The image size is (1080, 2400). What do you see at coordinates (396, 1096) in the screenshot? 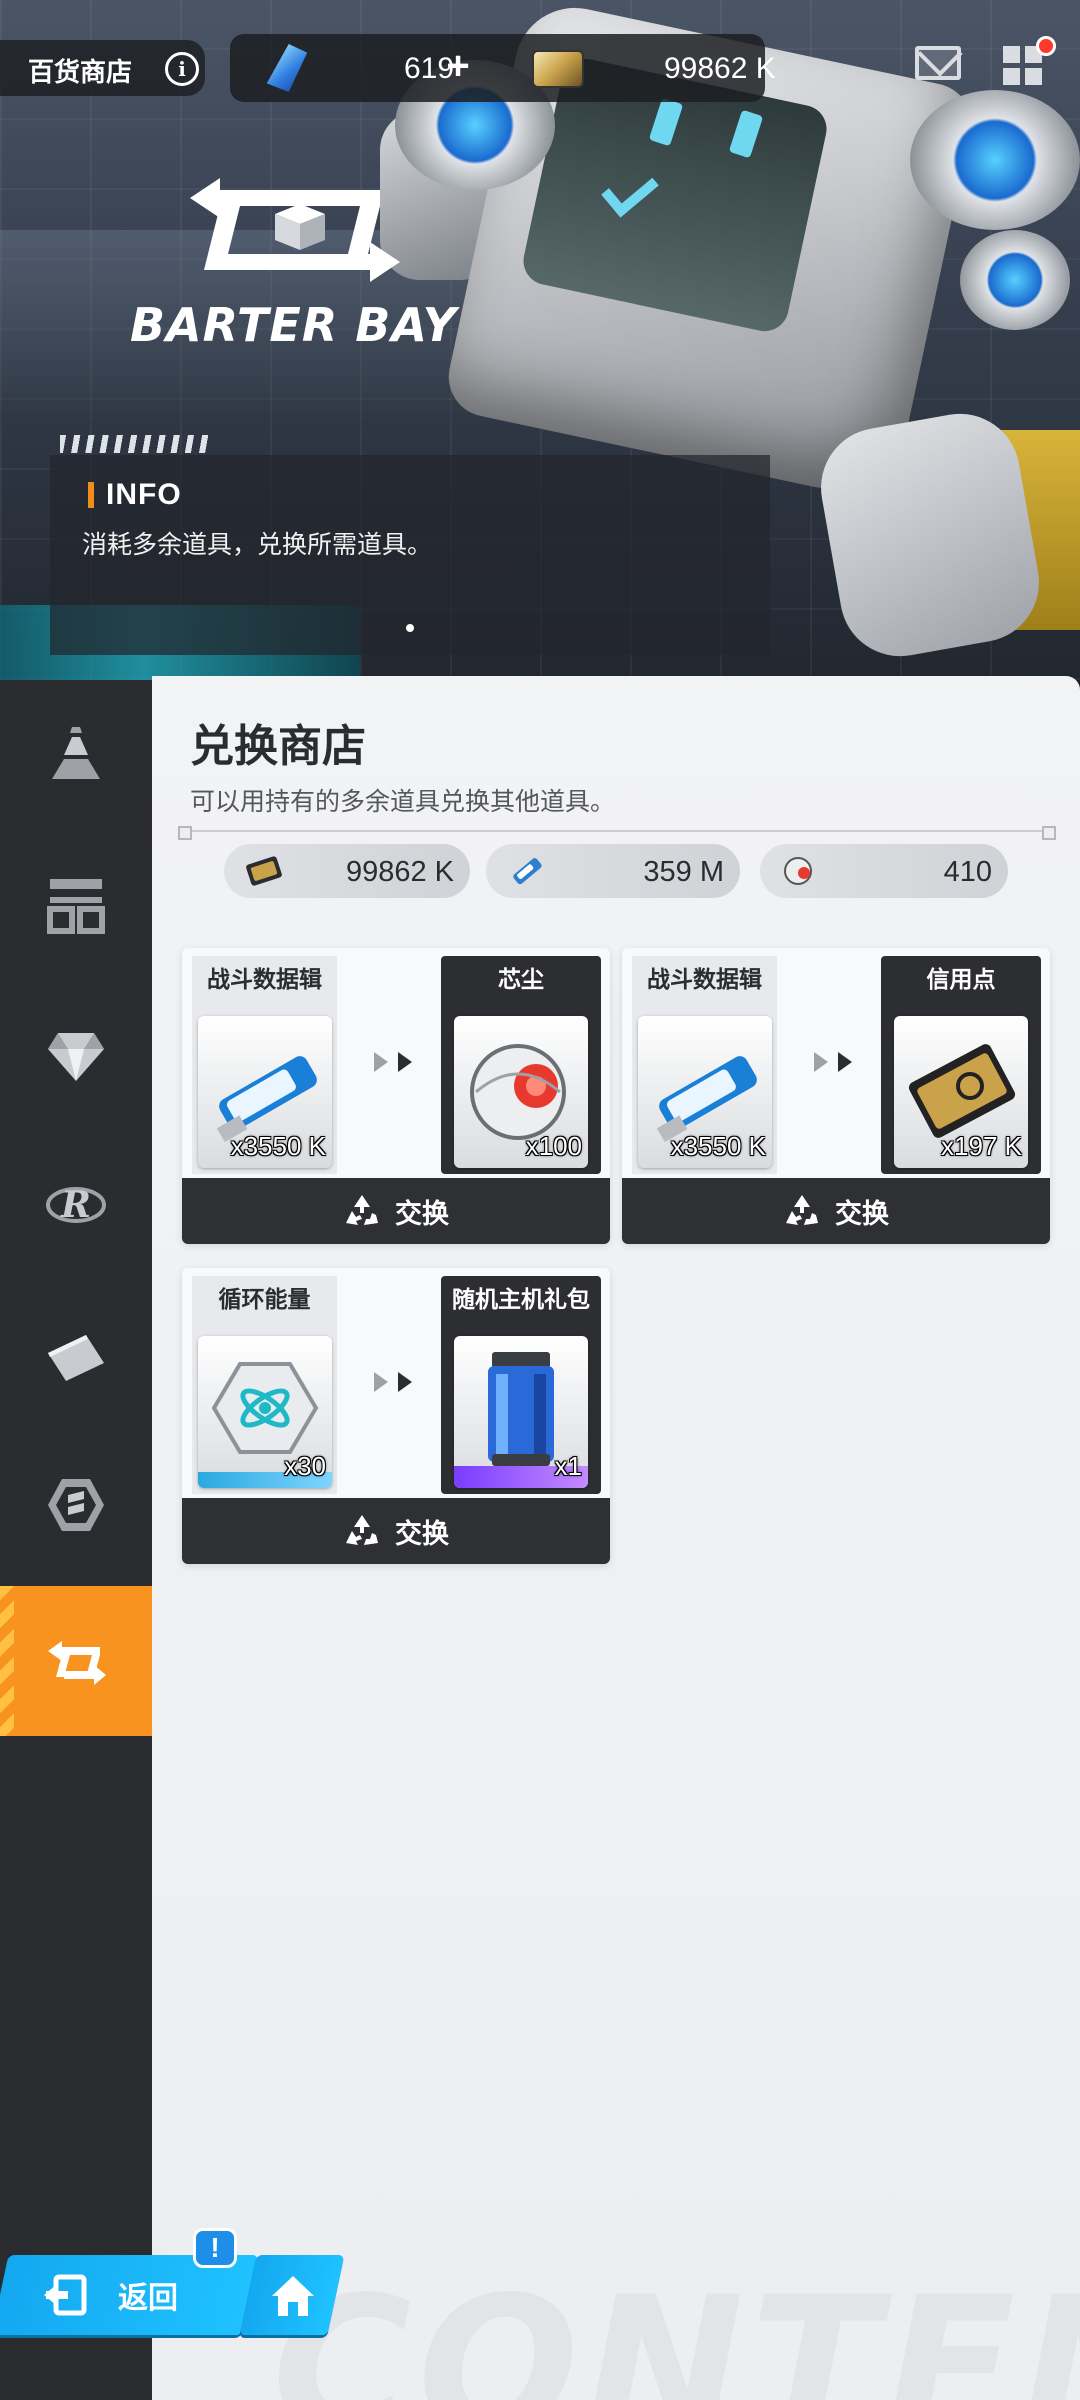
I see `exchange-card: 战斗数据辑 x3550 K 芯尘 x100 交换` at bounding box center [396, 1096].